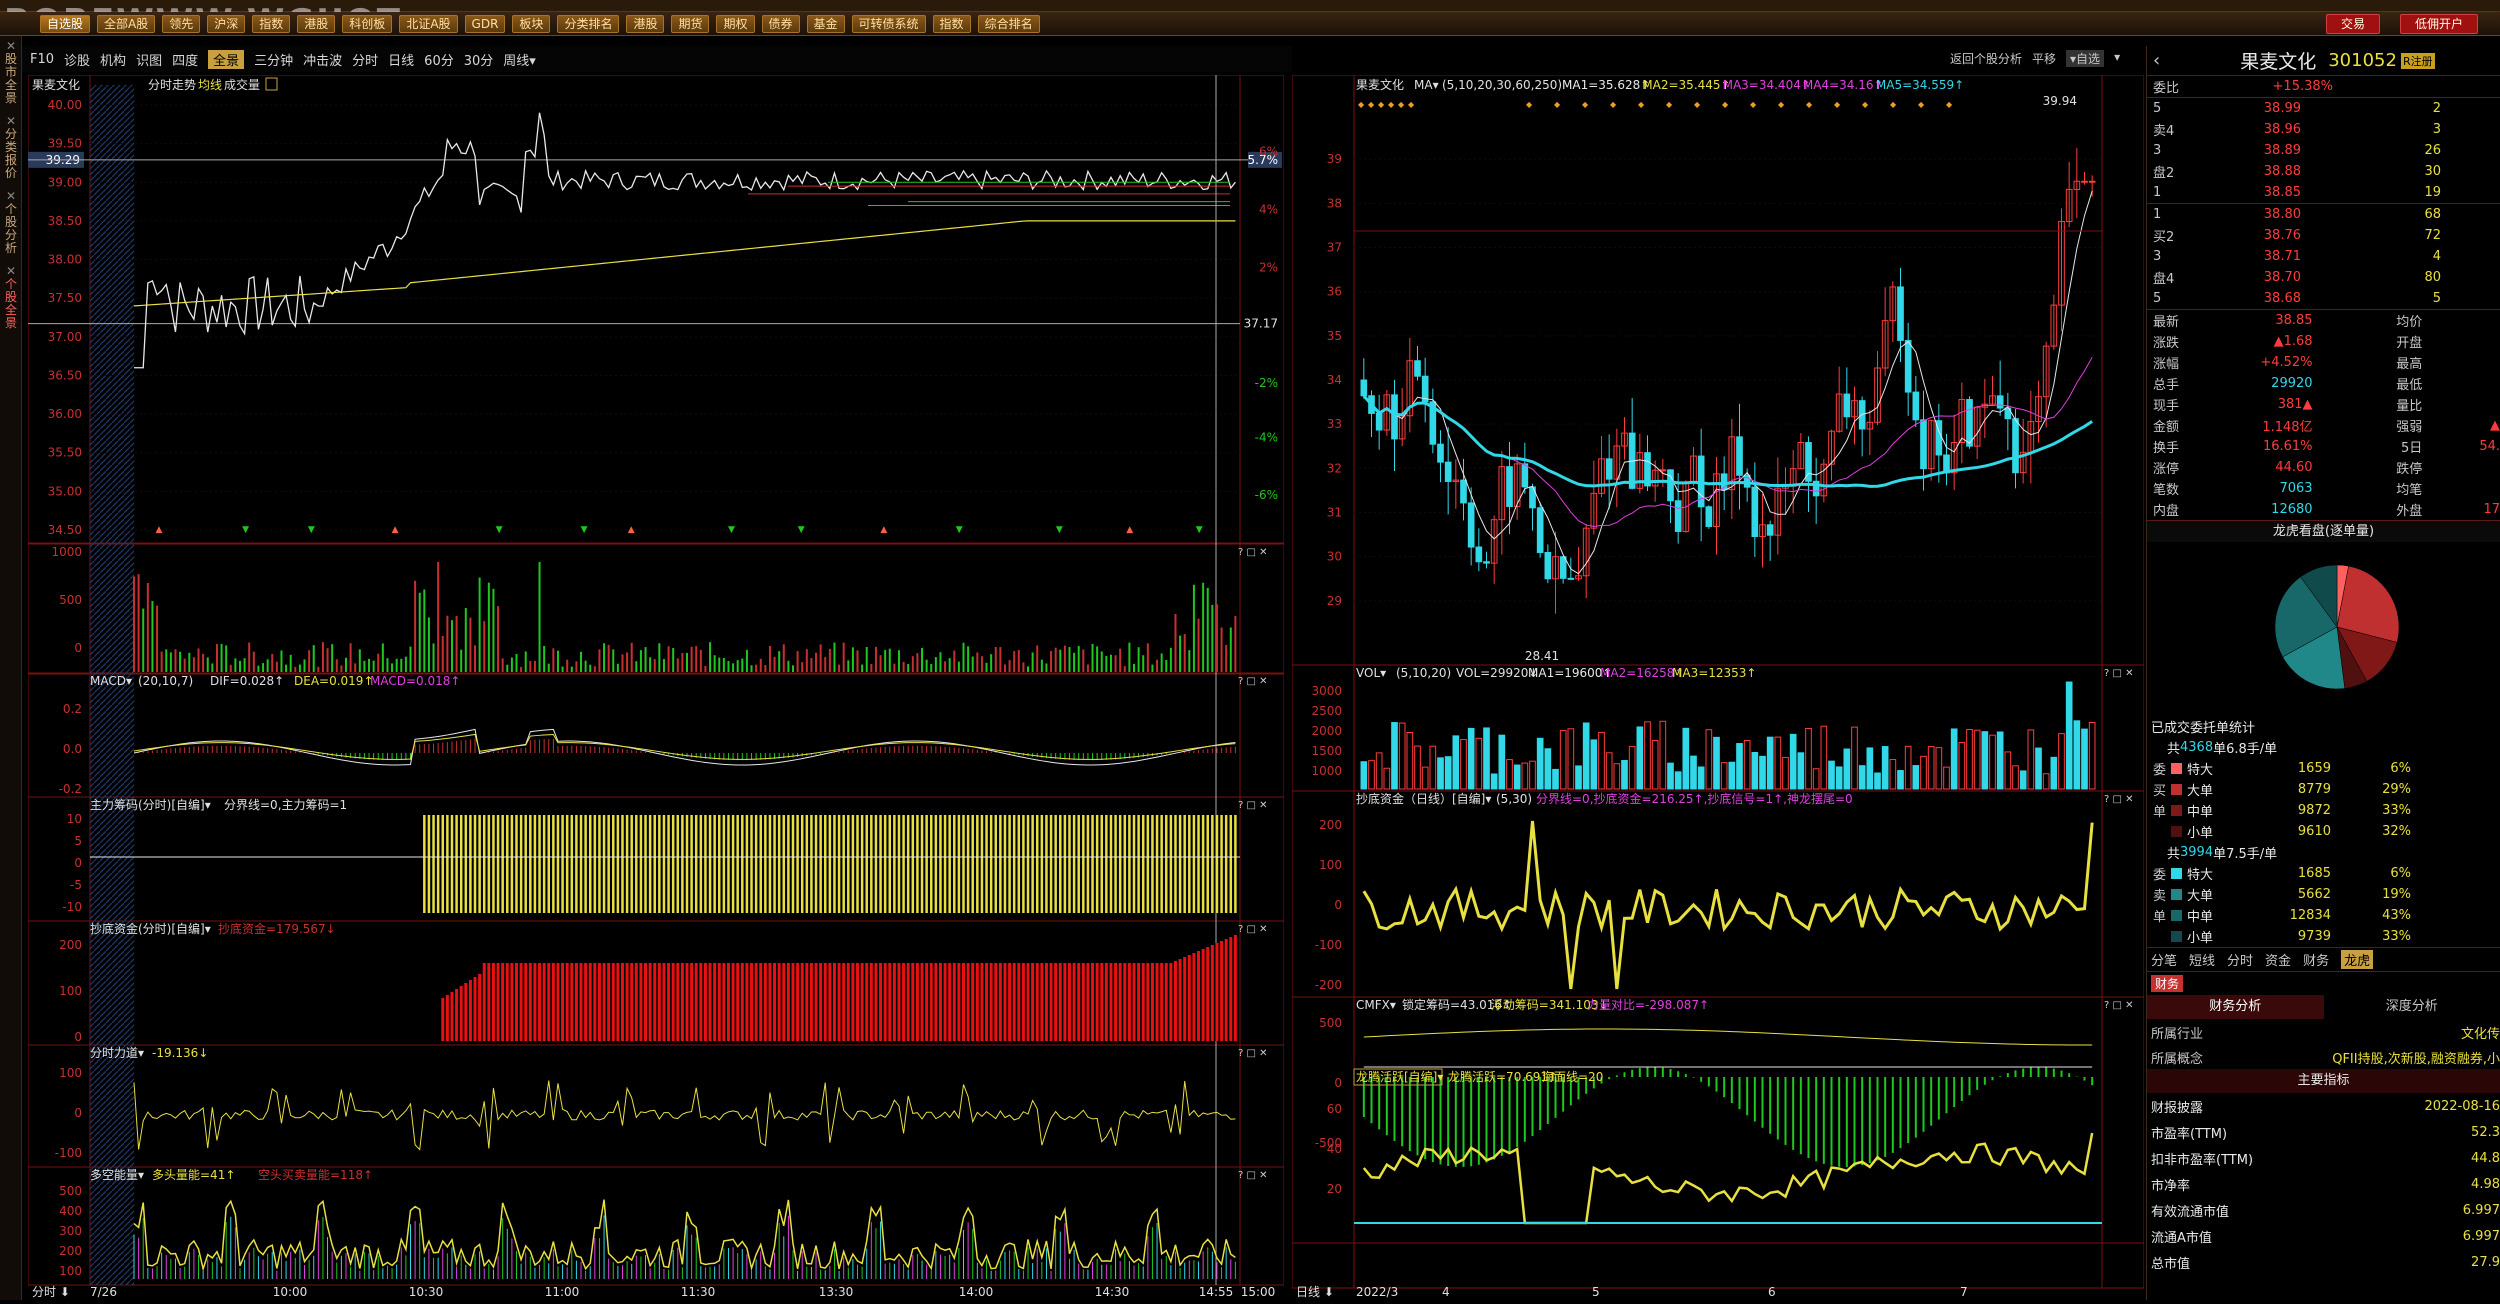  Describe the element at coordinates (485, 24) in the screenshot. I see `menu-item: GDR` at that location.